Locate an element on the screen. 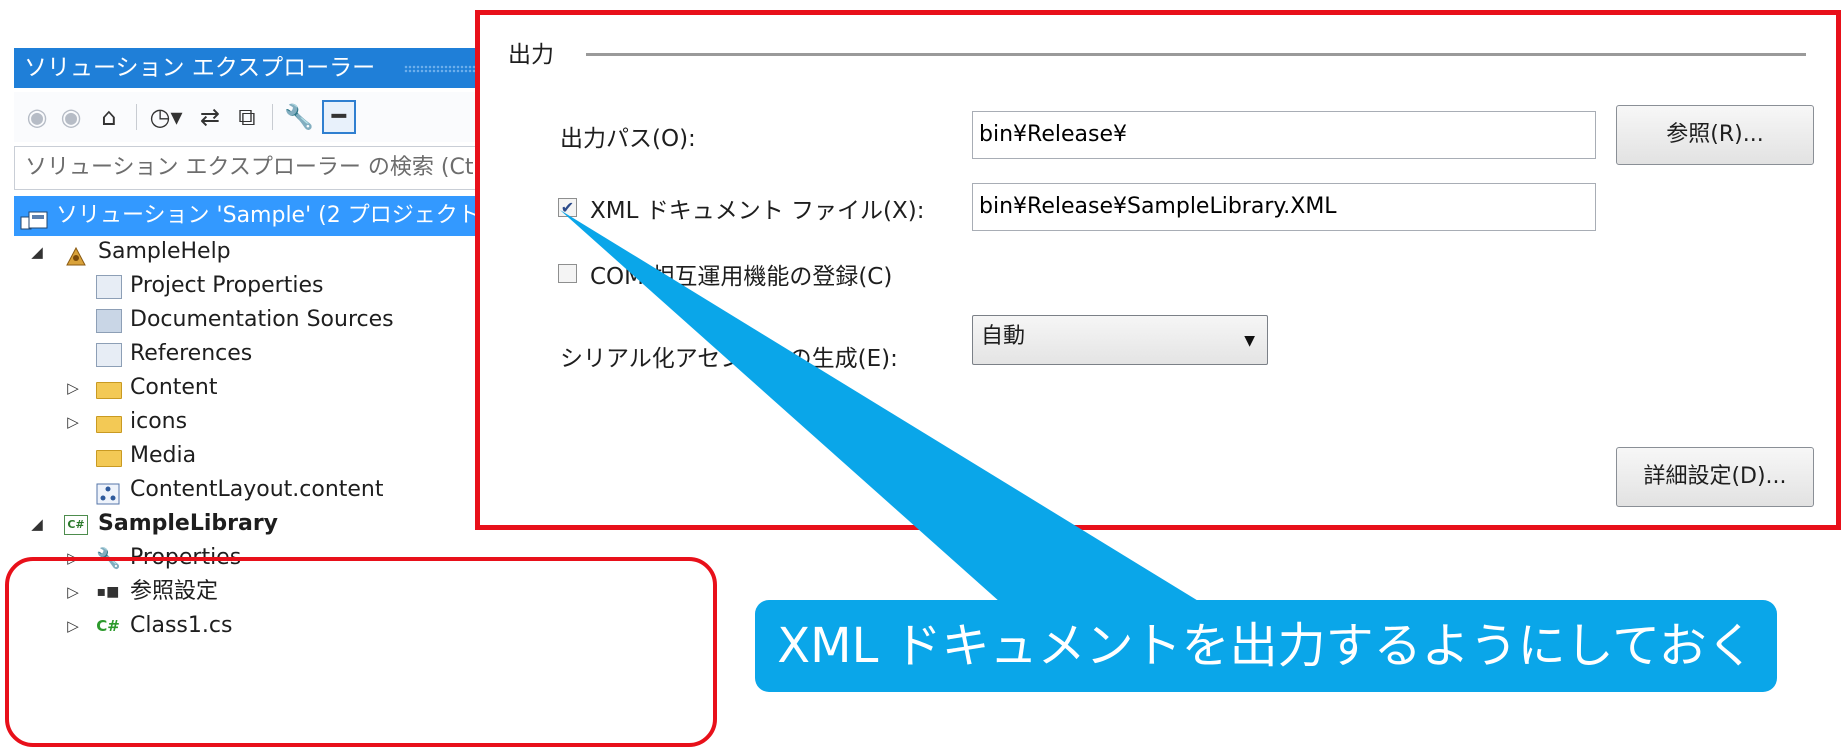 The image size is (1847, 752). pin-icon: ━ is located at coordinates (339, 117).